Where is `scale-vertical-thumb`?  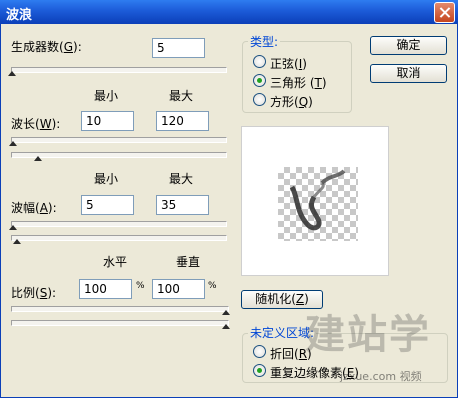
scale-vertical-thumb is located at coordinates (226, 328).